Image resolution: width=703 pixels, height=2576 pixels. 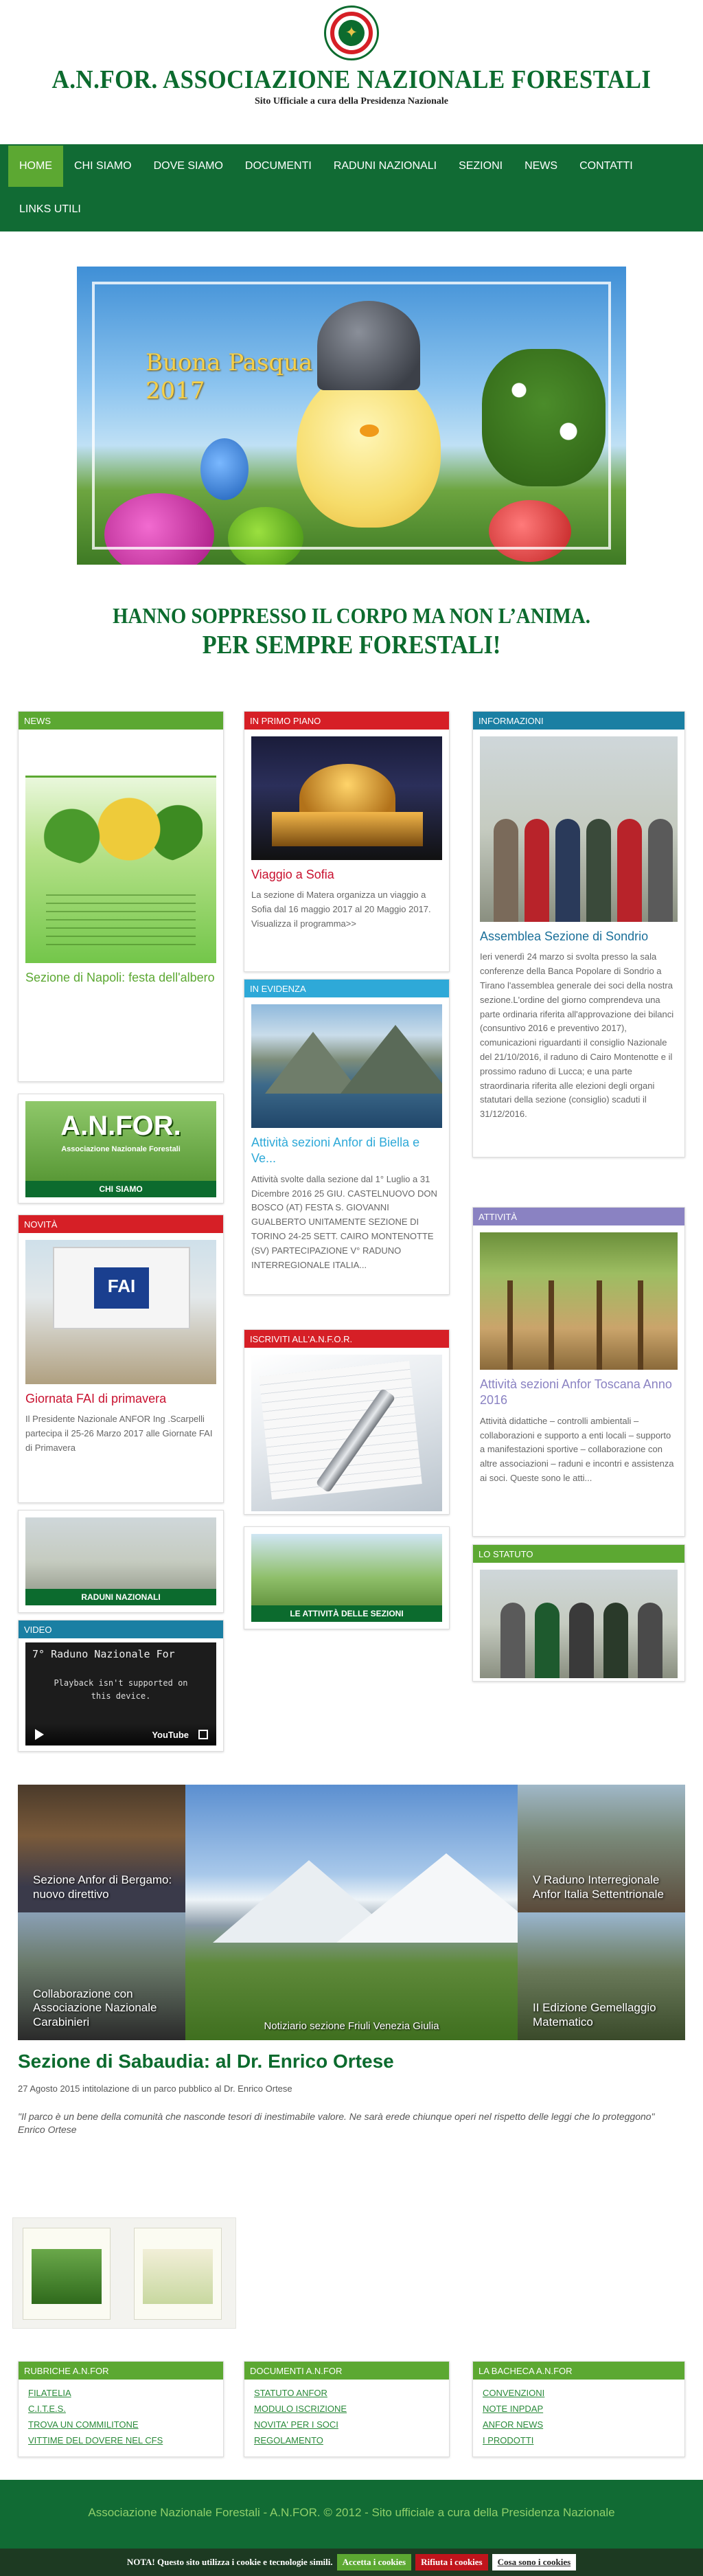 I want to click on footer-link: STATUTO ANFOR, so click(x=290, y=2393).